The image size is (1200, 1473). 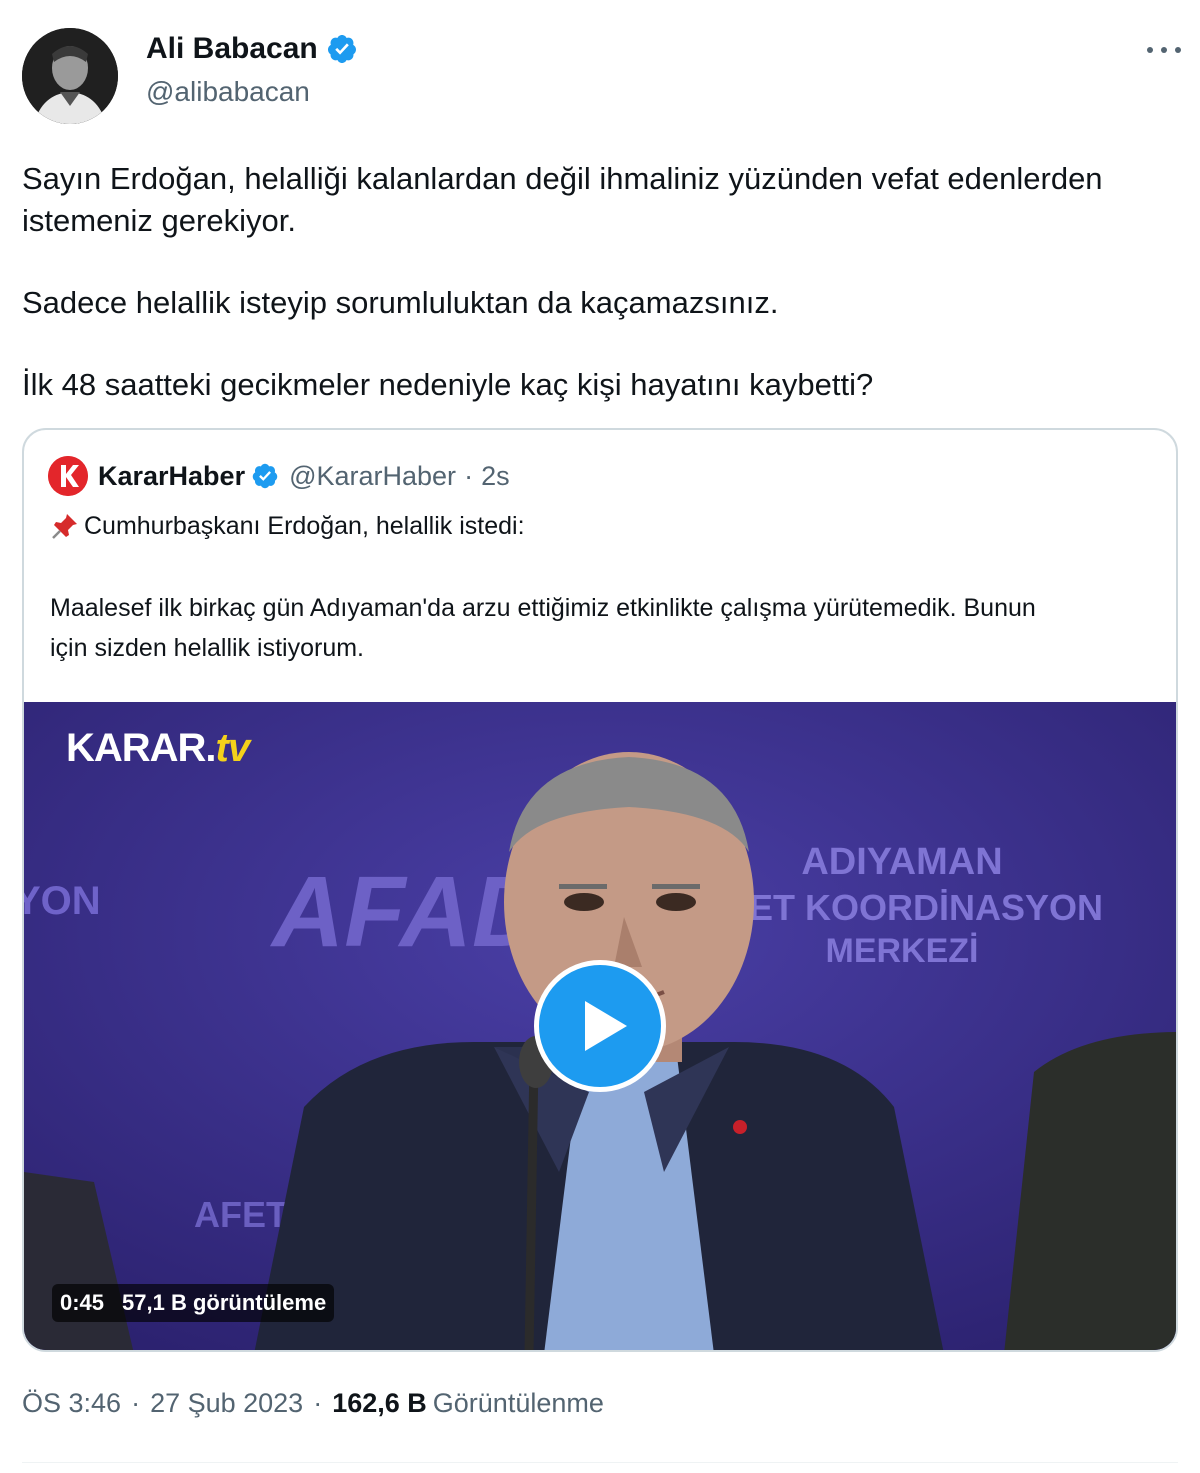 I want to click on svg-text: YON, so click(x=62, y=901).